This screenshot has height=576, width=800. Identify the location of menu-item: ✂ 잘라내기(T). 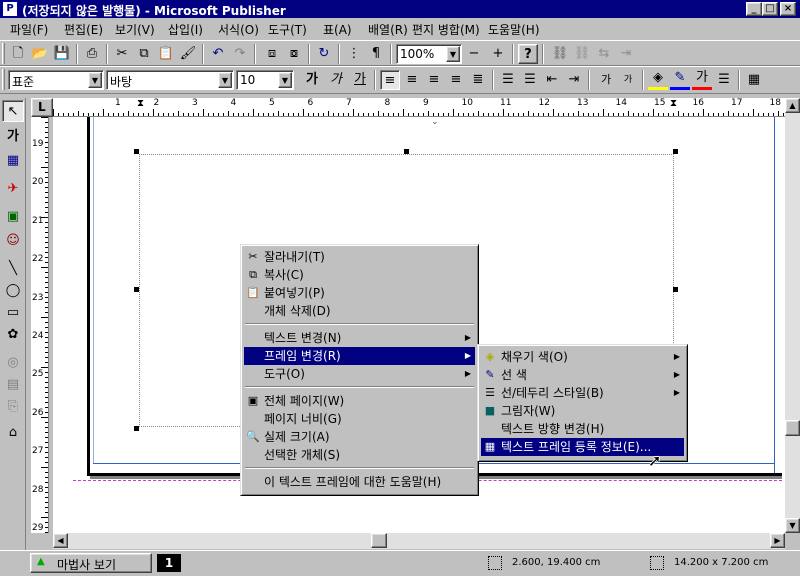
(359, 257).